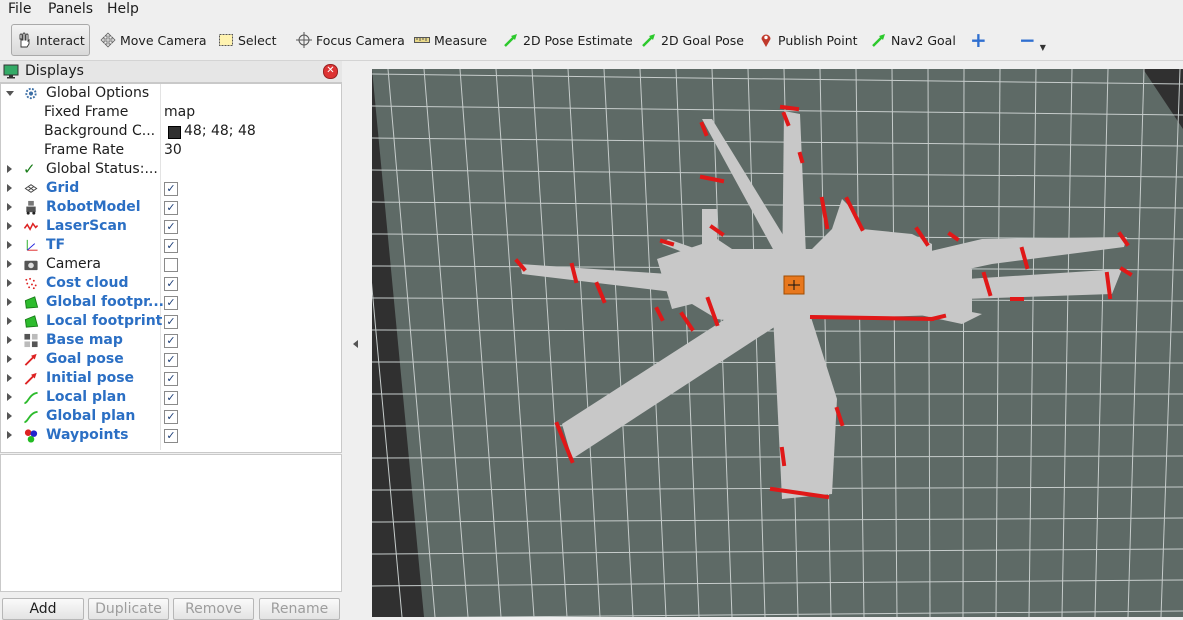  Describe the element at coordinates (1042, 47) in the screenshot. I see `chevron-down-icon: ▼` at that location.